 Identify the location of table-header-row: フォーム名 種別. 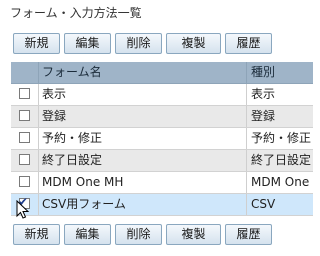
(162, 73).